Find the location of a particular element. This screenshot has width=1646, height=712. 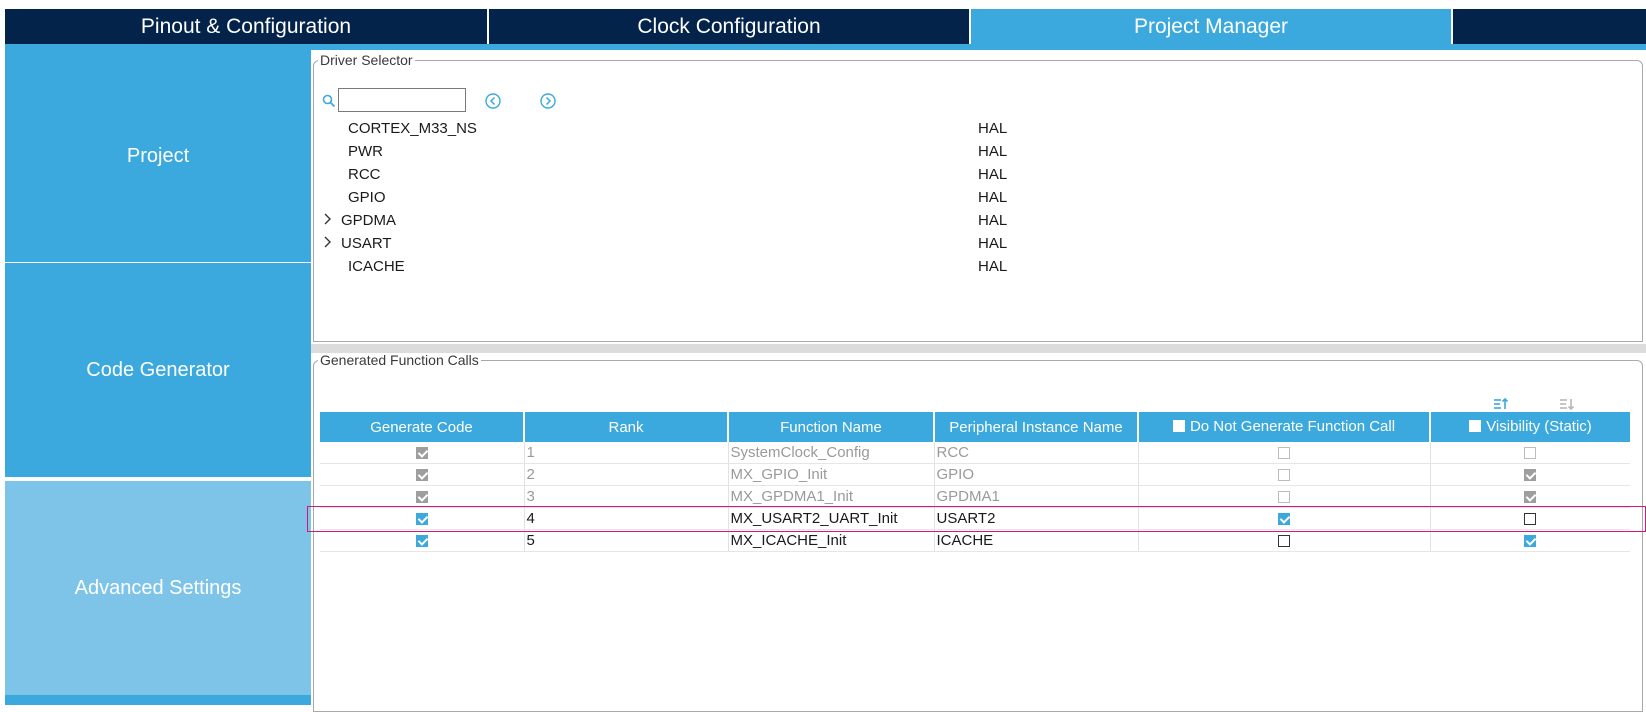

driver-name: CORTEX_M33_NS is located at coordinates (412, 128).